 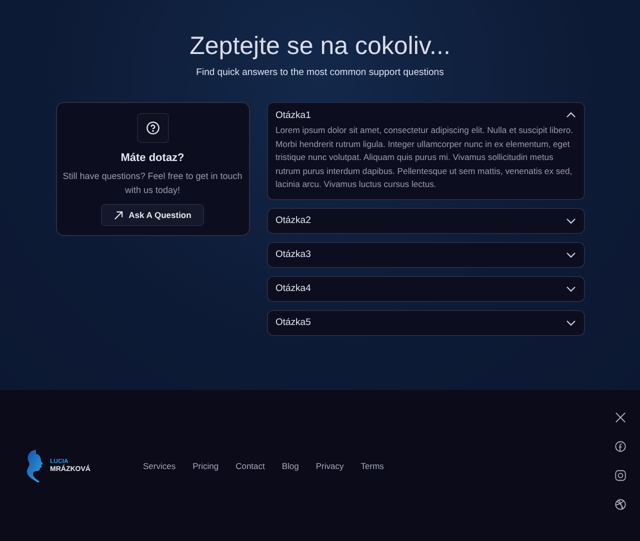 What do you see at coordinates (159, 465) in the screenshot?
I see `footer-link: Services` at bounding box center [159, 465].